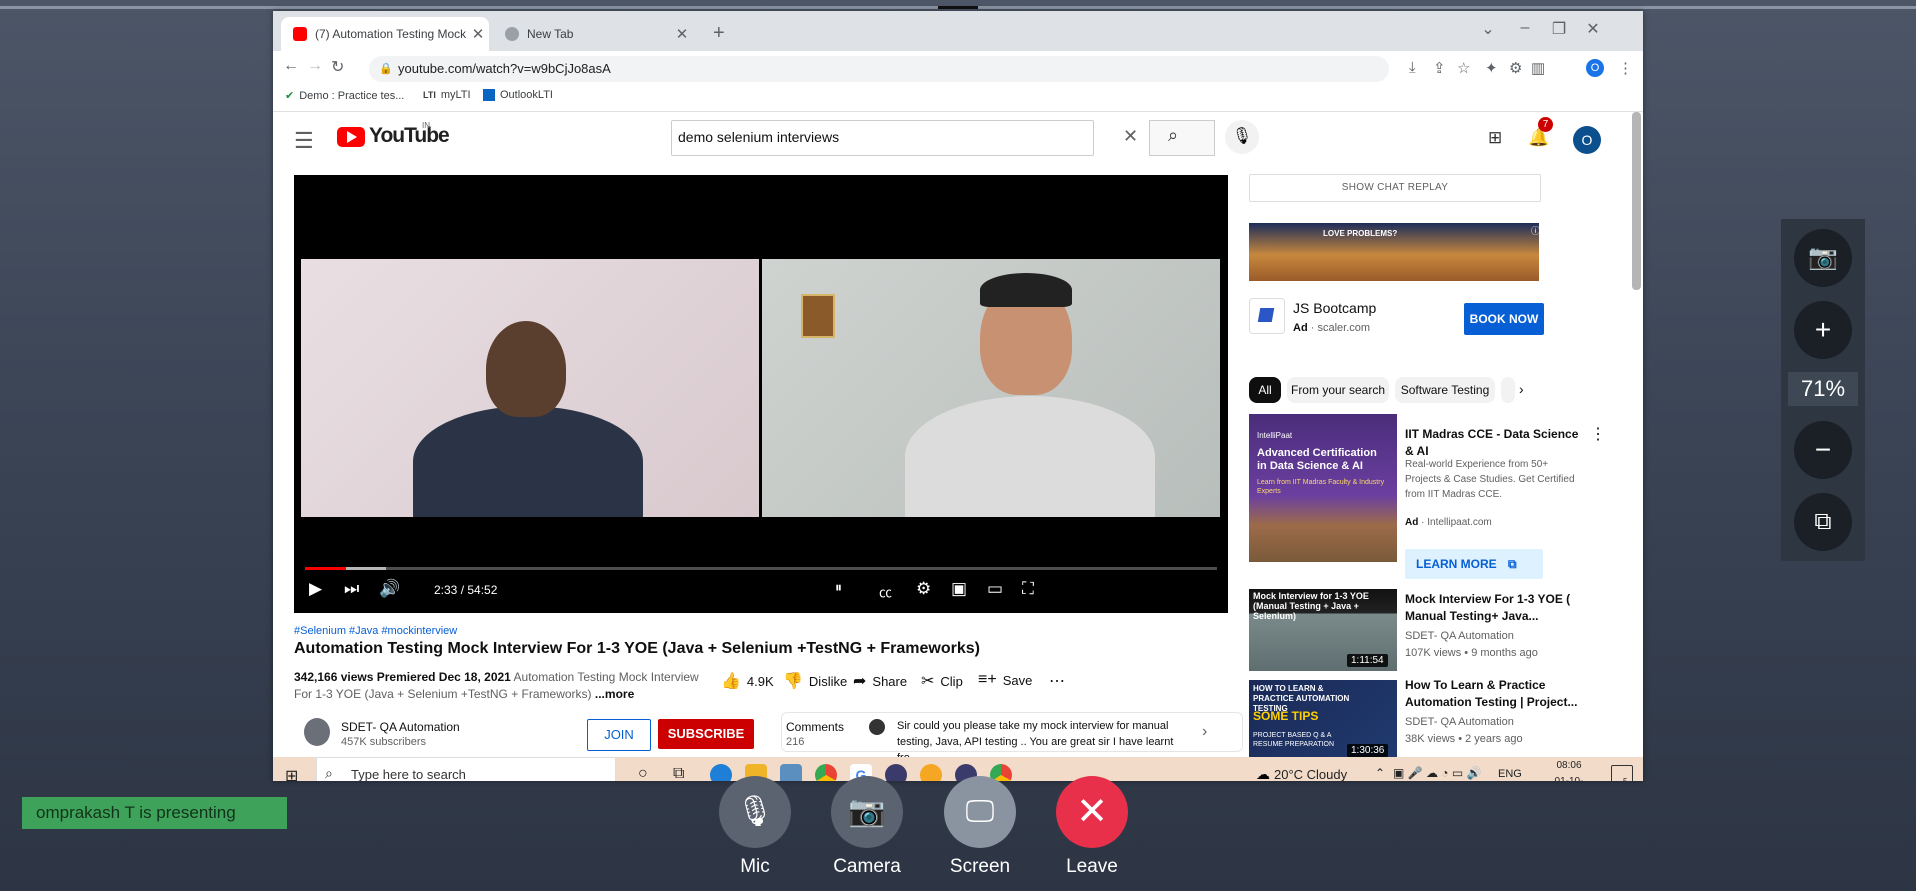 The width and height of the screenshot is (1916, 891). I want to click on chevron-right-icon: ›, so click(1204, 732).